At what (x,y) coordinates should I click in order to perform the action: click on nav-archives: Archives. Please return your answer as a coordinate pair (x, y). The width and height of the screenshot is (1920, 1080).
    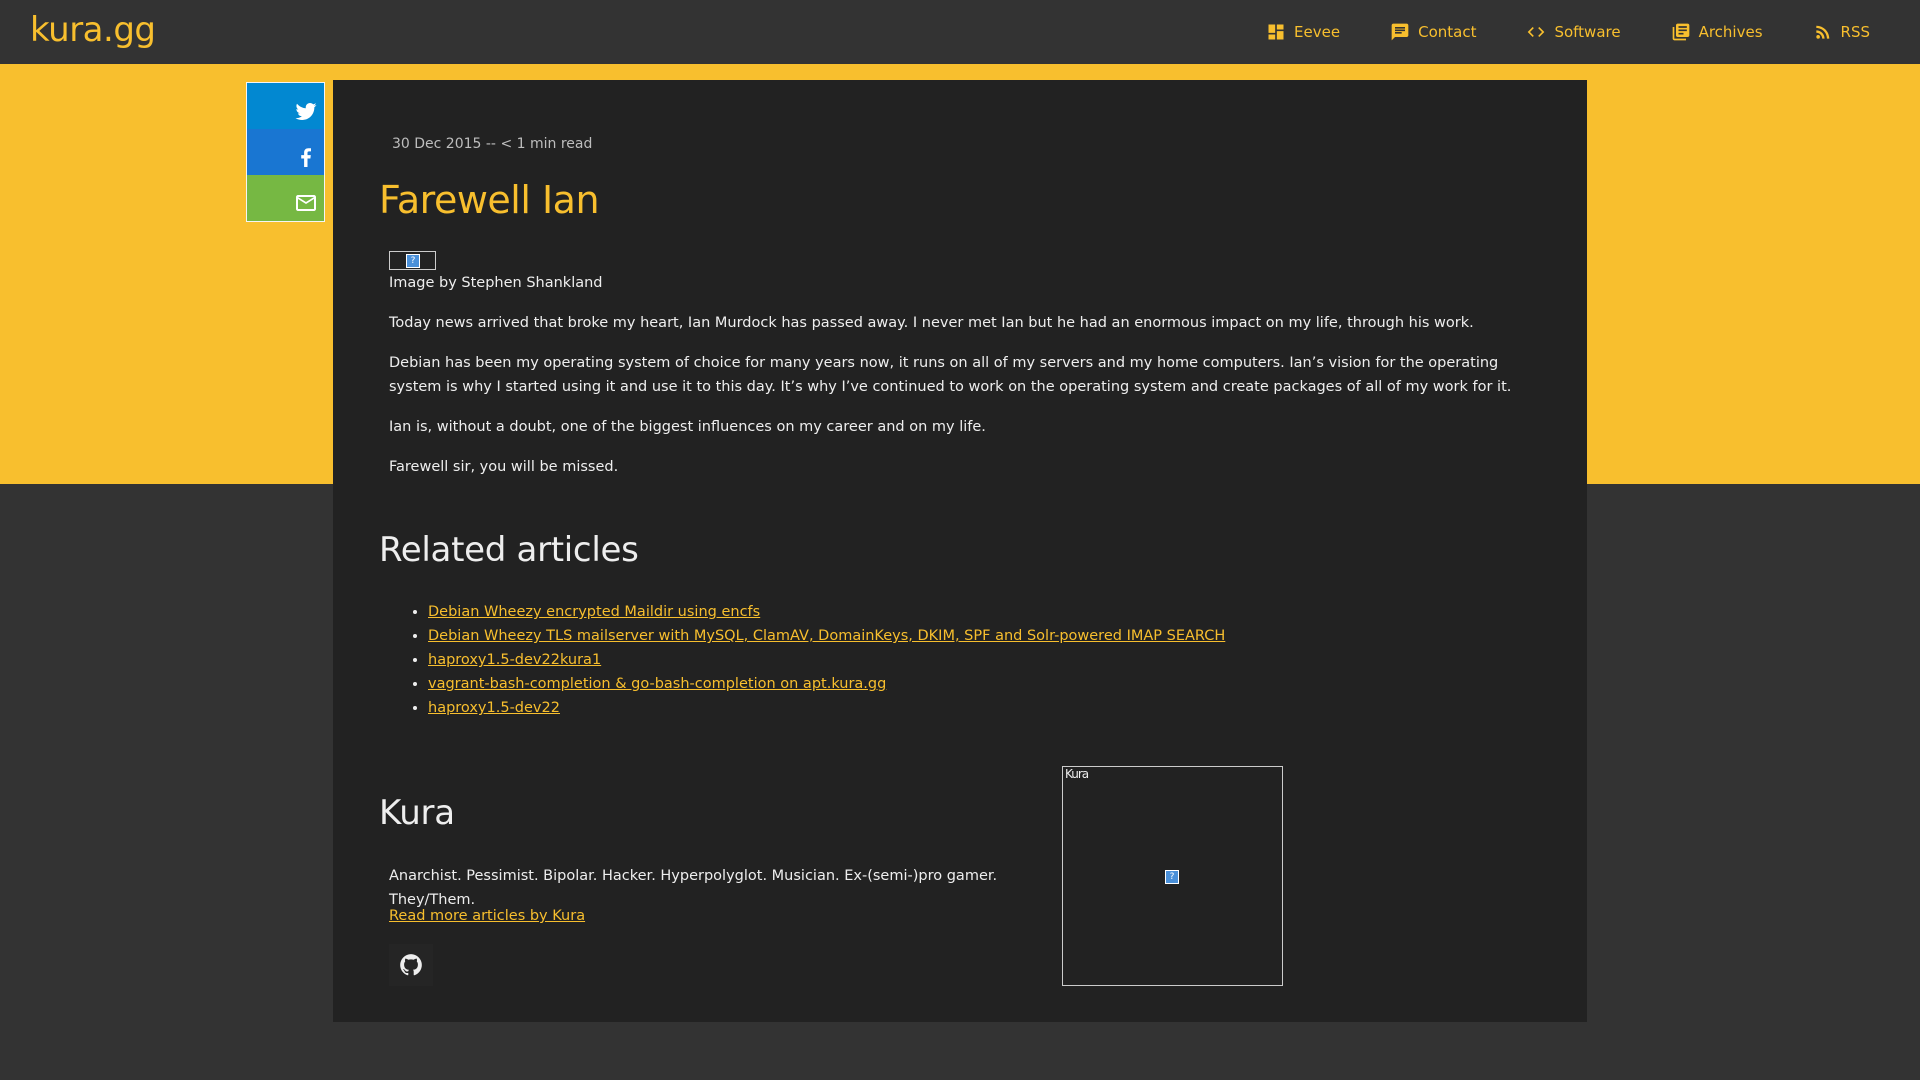
    Looking at the image, I should click on (1717, 32).